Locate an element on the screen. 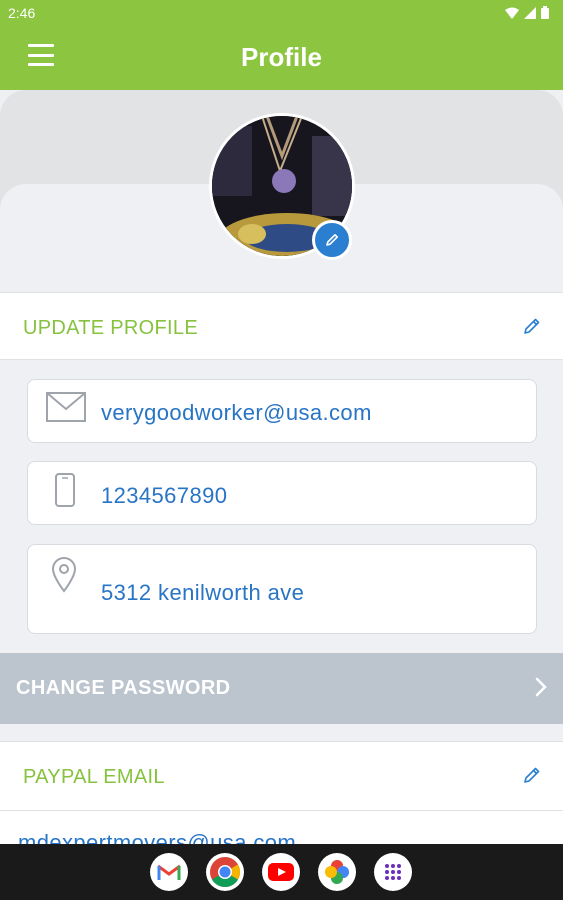  chrome-icon is located at coordinates (225, 872).